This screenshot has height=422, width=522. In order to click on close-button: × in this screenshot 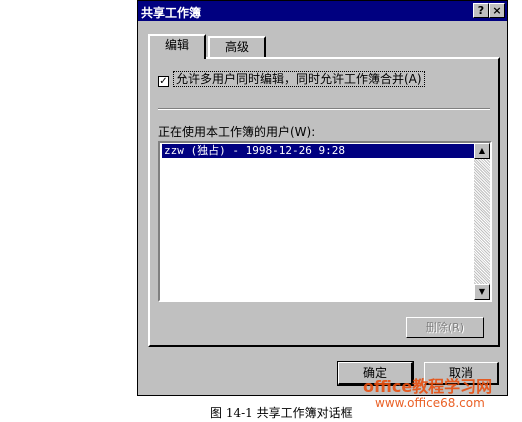, I will do `click(497, 10)`.